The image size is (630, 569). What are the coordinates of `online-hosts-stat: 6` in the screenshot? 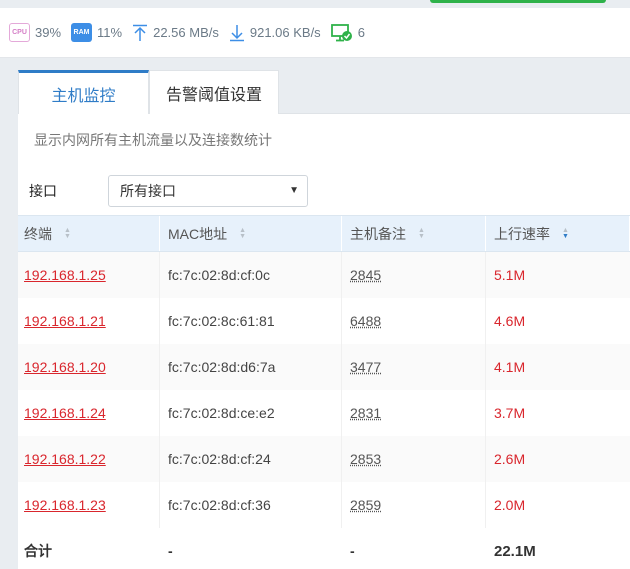 It's located at (347, 33).